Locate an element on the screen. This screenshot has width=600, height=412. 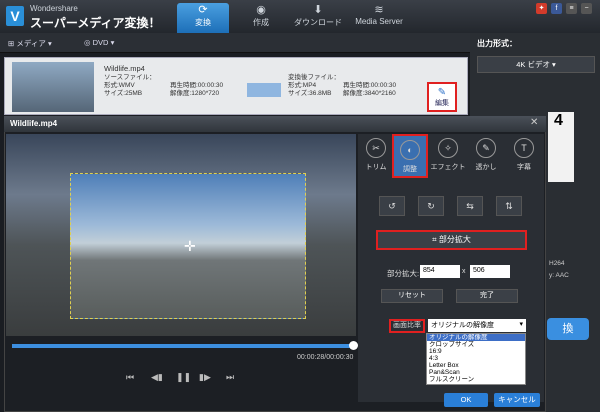
close-icon: ✕ is located at coordinates (534, 122).